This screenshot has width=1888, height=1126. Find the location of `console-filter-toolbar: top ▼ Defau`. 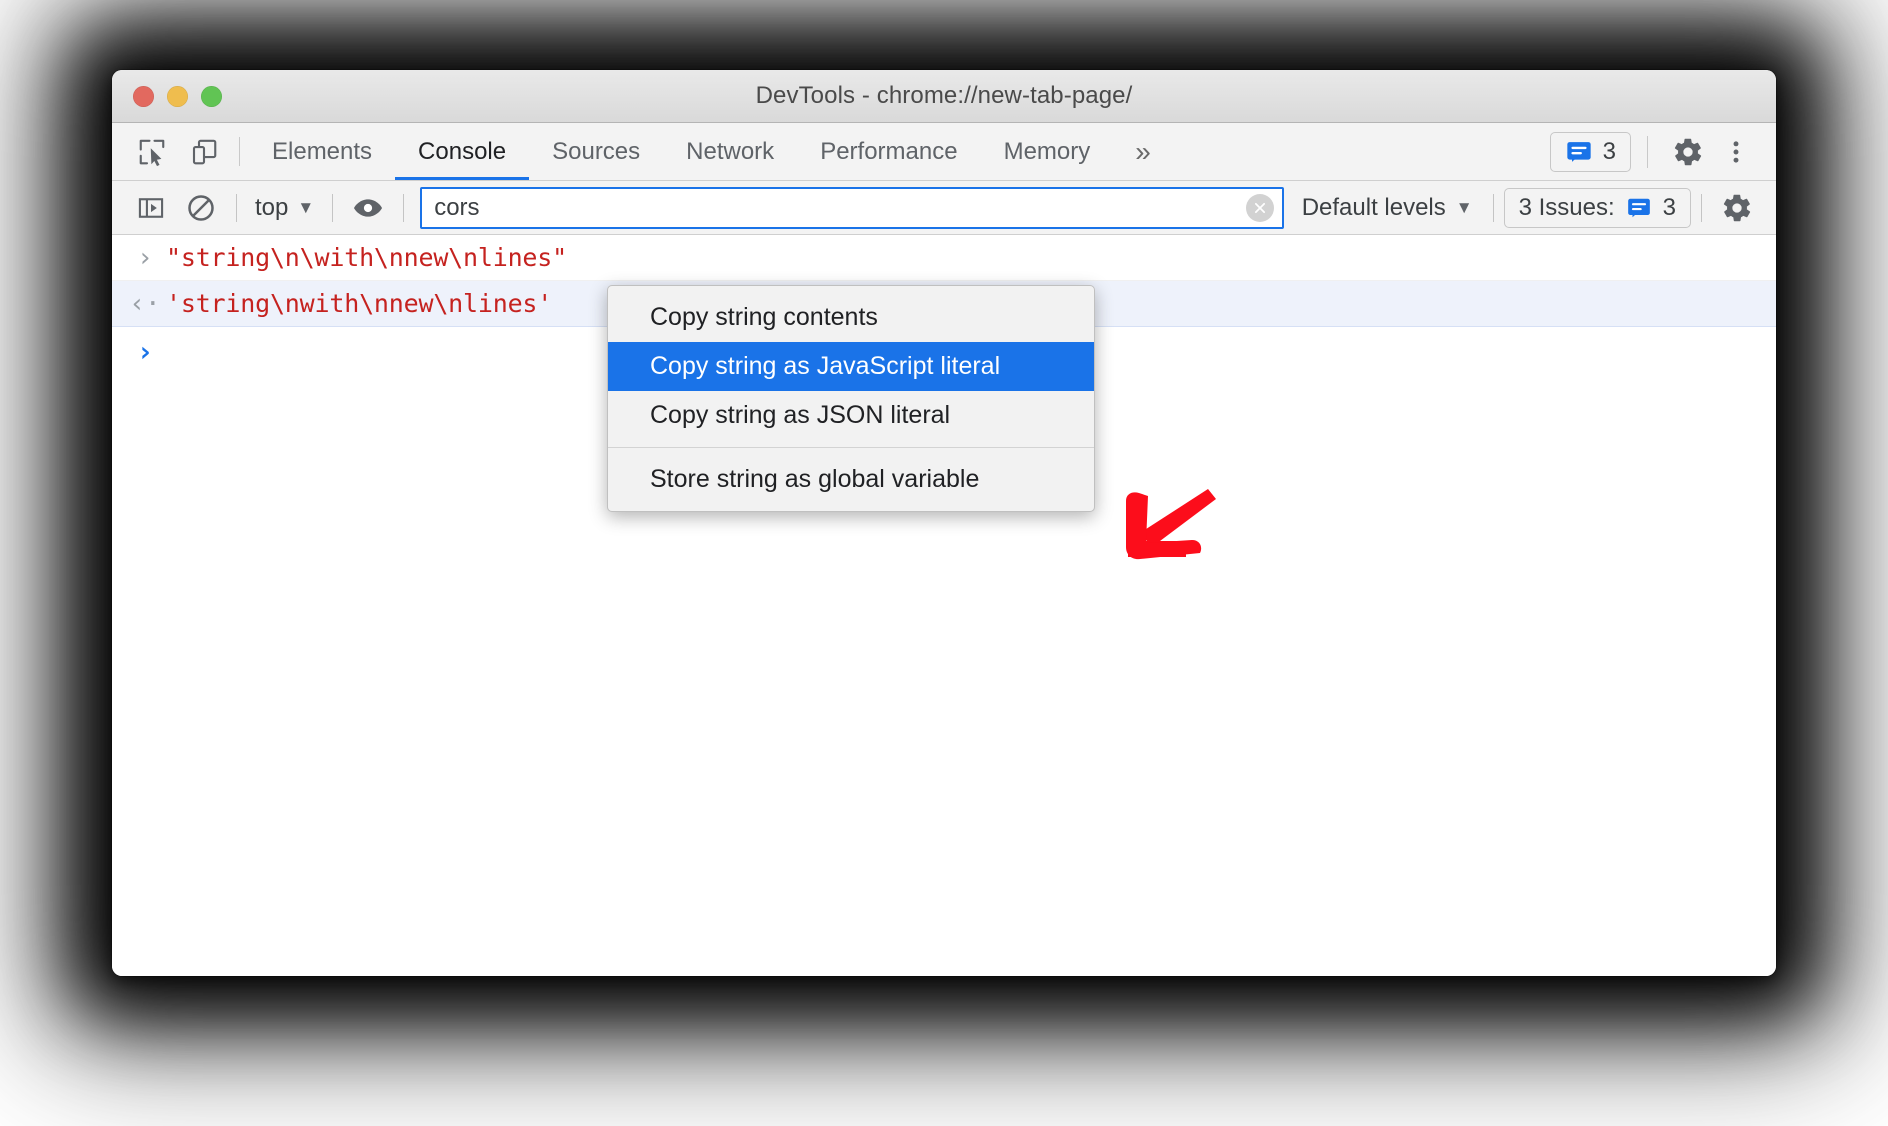

console-filter-toolbar: top ▼ Defau is located at coordinates (944, 208).